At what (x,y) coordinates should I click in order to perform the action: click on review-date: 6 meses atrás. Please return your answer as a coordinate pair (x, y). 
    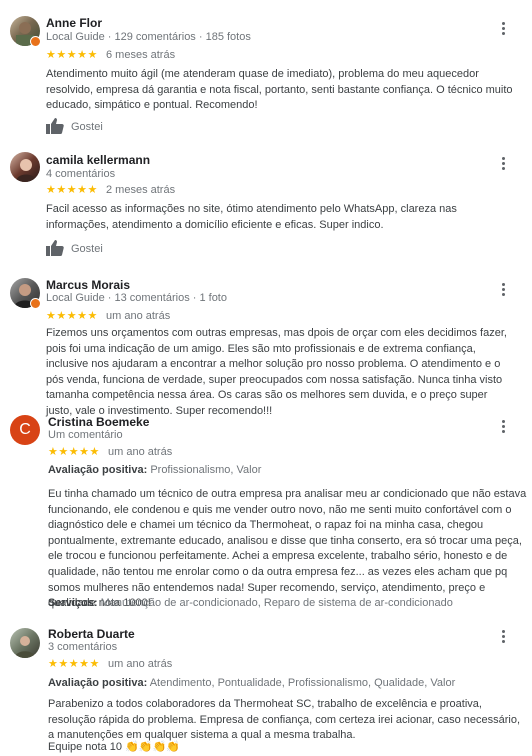
    Looking at the image, I should click on (141, 55).